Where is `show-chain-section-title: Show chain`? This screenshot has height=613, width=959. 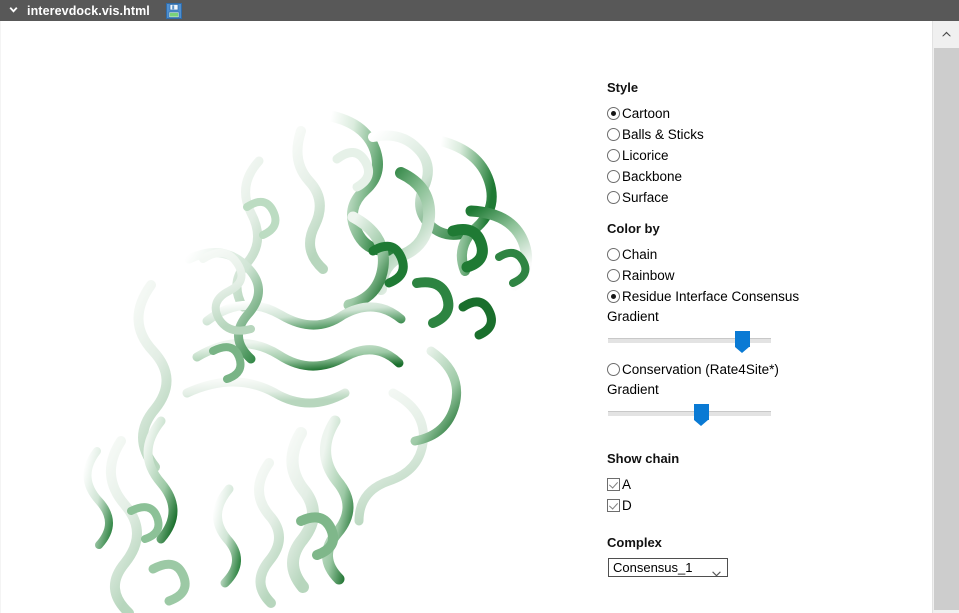 show-chain-section-title: Show chain is located at coordinates (643, 458).